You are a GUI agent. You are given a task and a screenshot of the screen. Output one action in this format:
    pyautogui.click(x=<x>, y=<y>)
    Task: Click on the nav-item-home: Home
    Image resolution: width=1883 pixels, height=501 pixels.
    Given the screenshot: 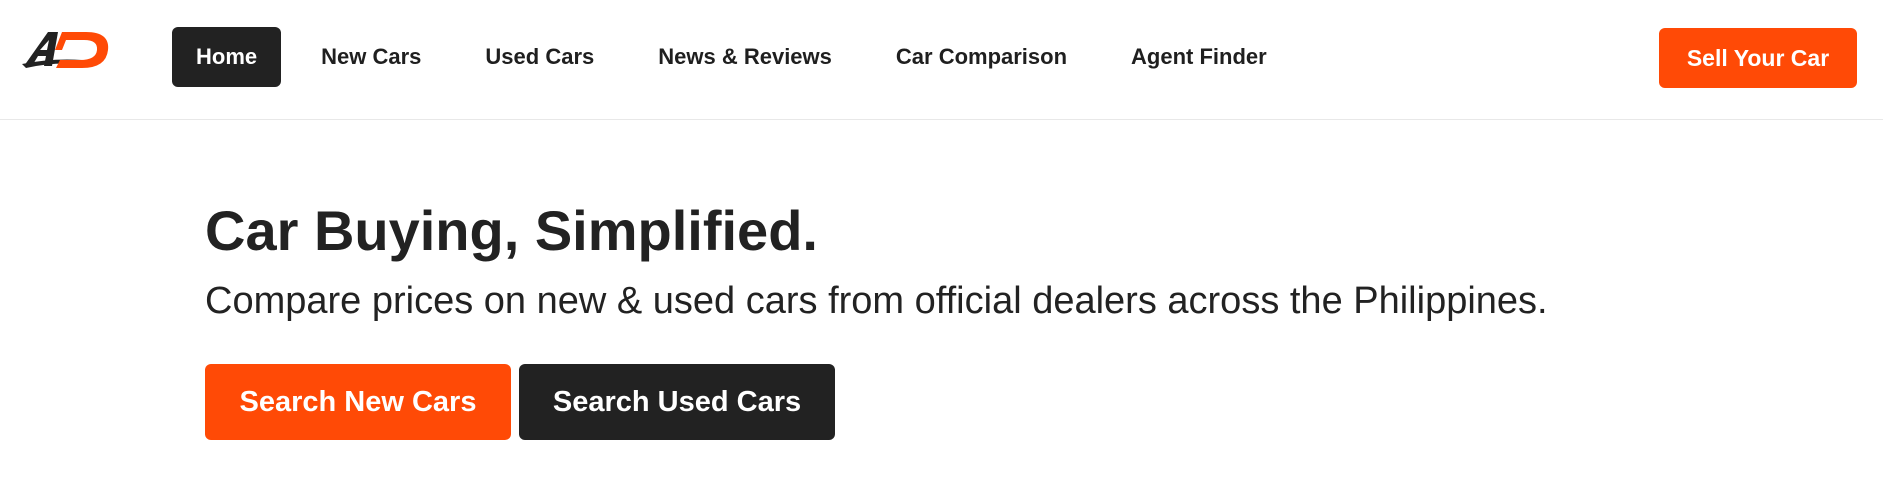 What is the action you would take?
    pyautogui.click(x=227, y=57)
    